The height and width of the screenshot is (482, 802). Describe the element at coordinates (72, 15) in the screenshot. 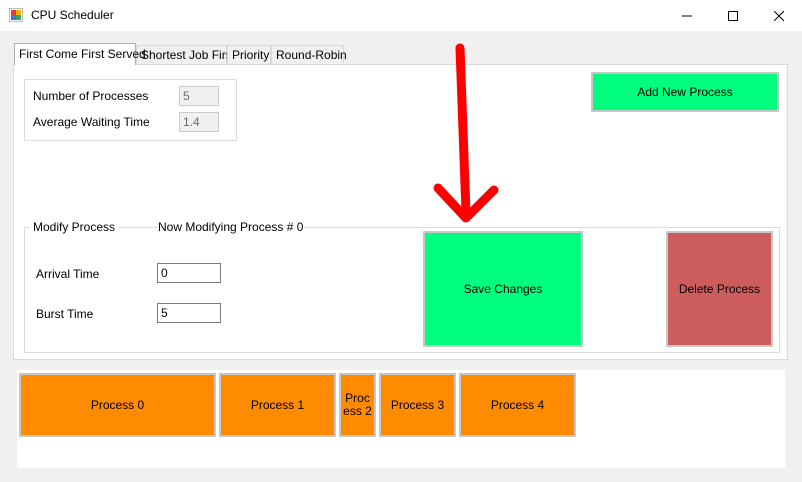

I see `window-title: CPU Scheduler` at that location.